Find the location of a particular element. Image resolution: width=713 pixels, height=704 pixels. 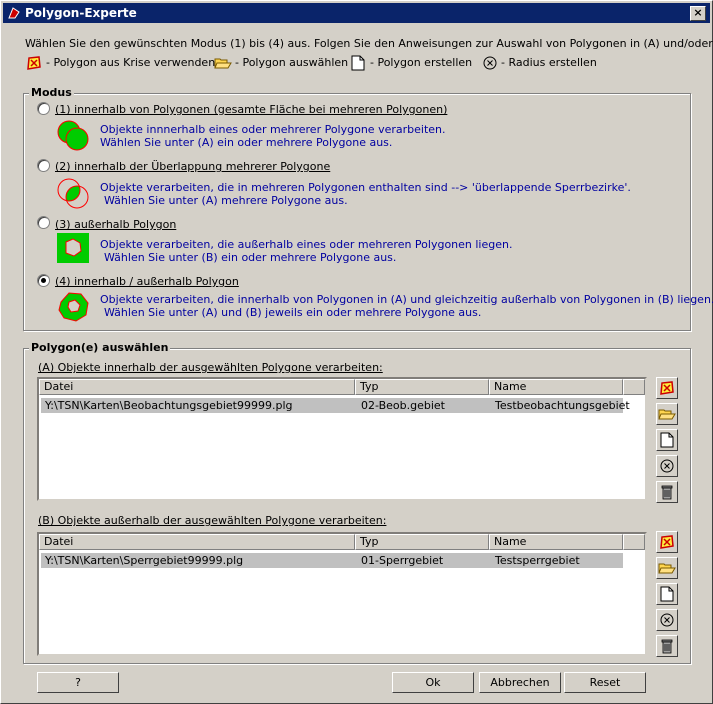

mode-4-polygon-icon is located at coordinates (73, 307).